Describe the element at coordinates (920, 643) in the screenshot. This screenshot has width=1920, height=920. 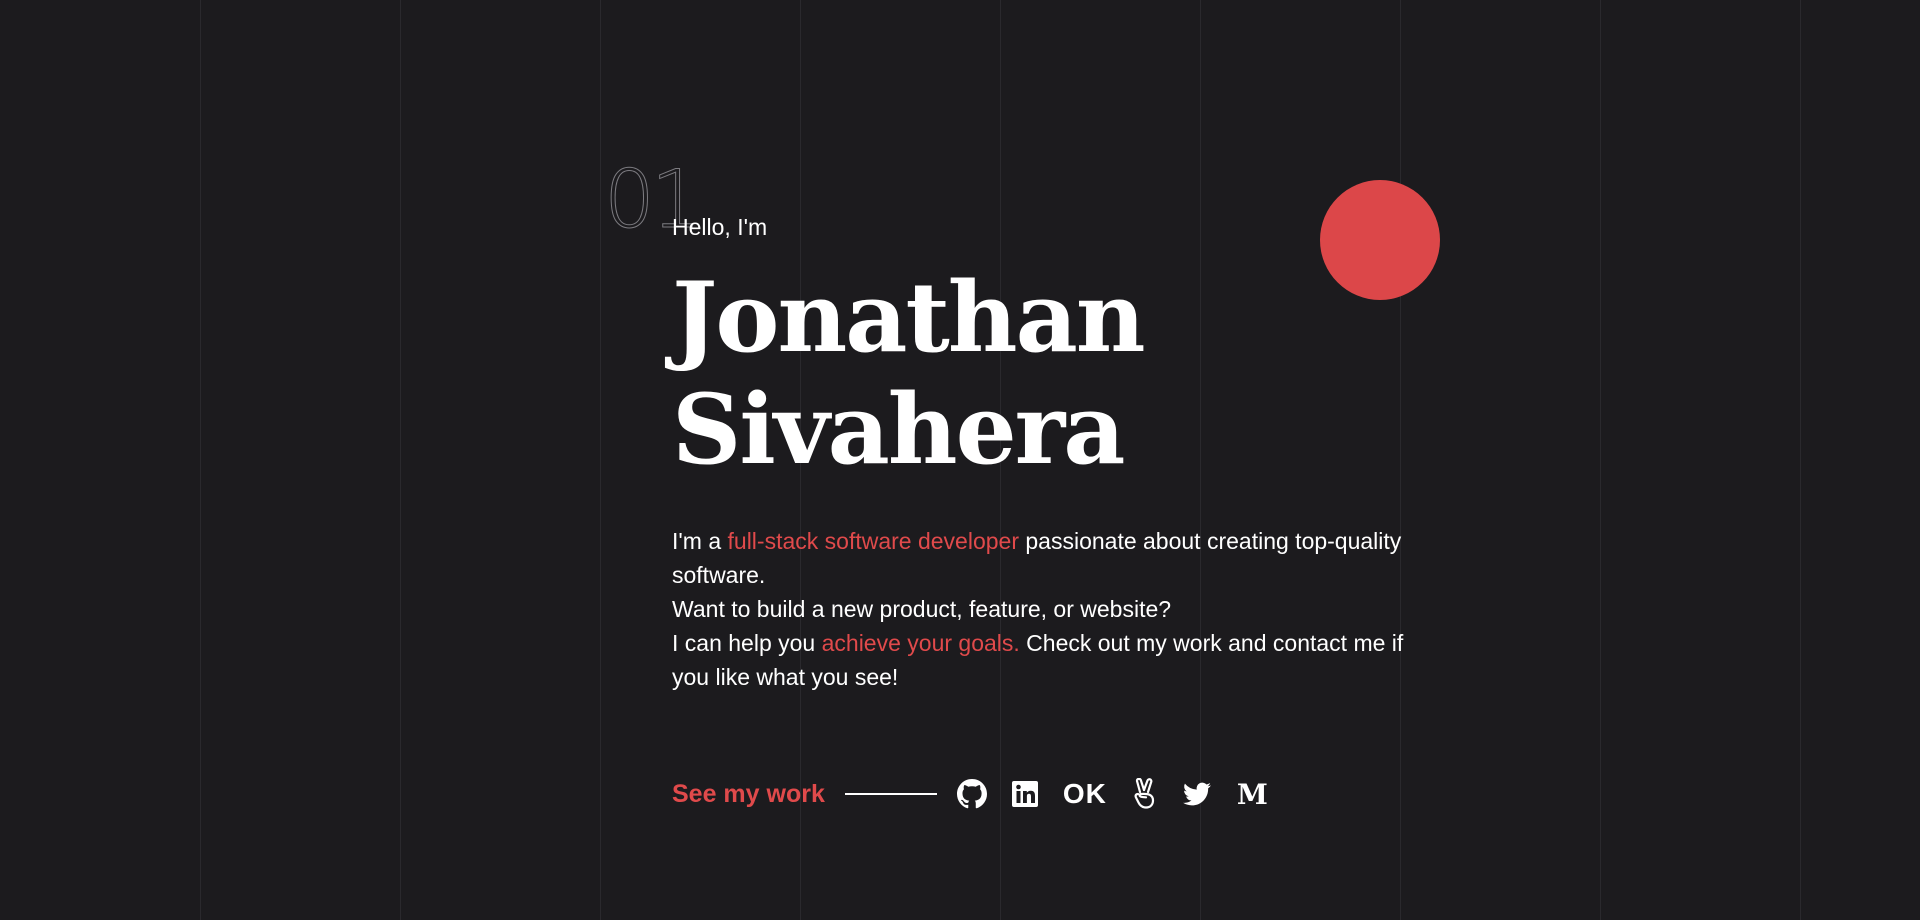
I see `intro-highlight-goals: achieve your goals.` at that location.